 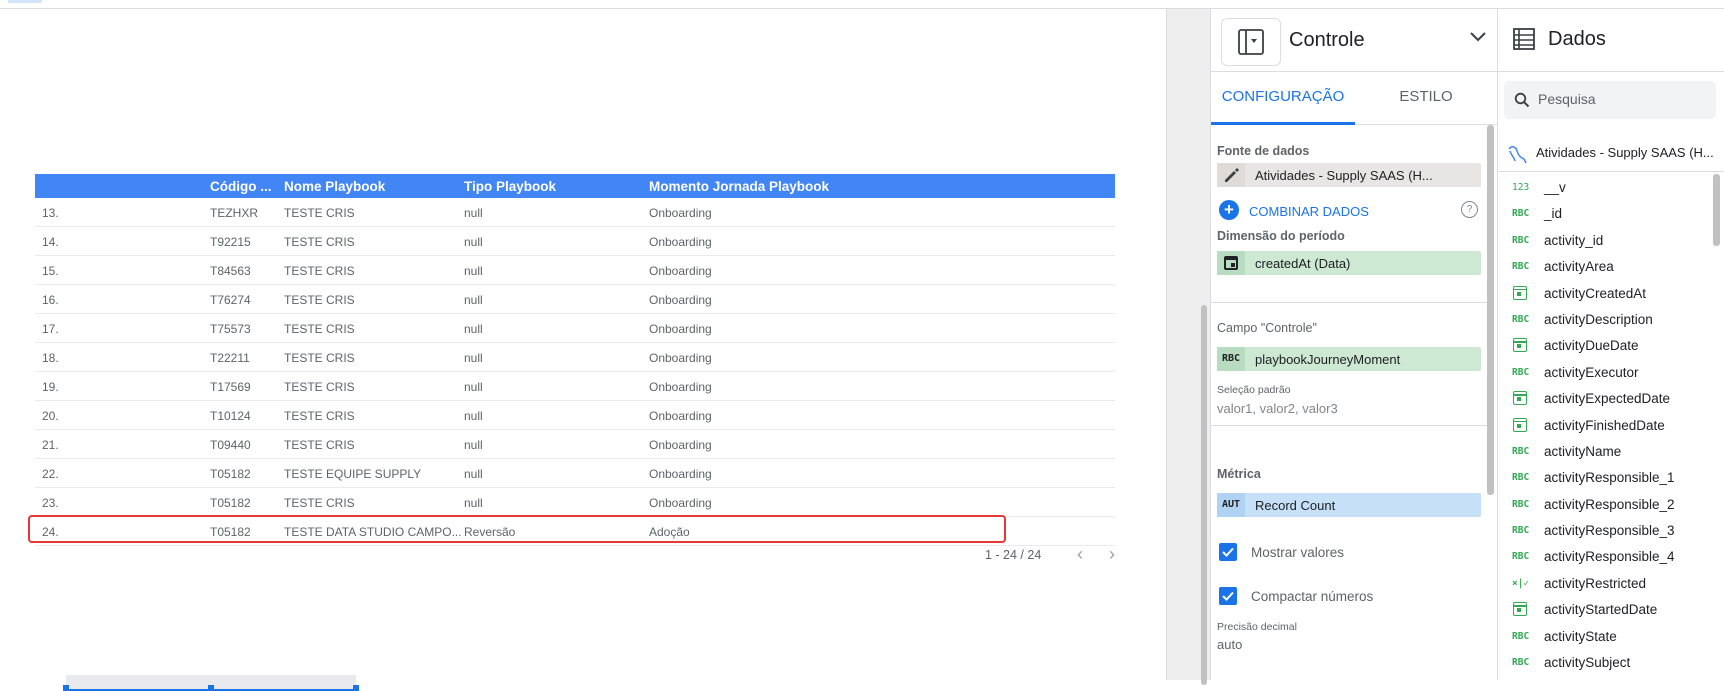 I want to click on control-field-label: Campo "Controle", so click(x=1267, y=328).